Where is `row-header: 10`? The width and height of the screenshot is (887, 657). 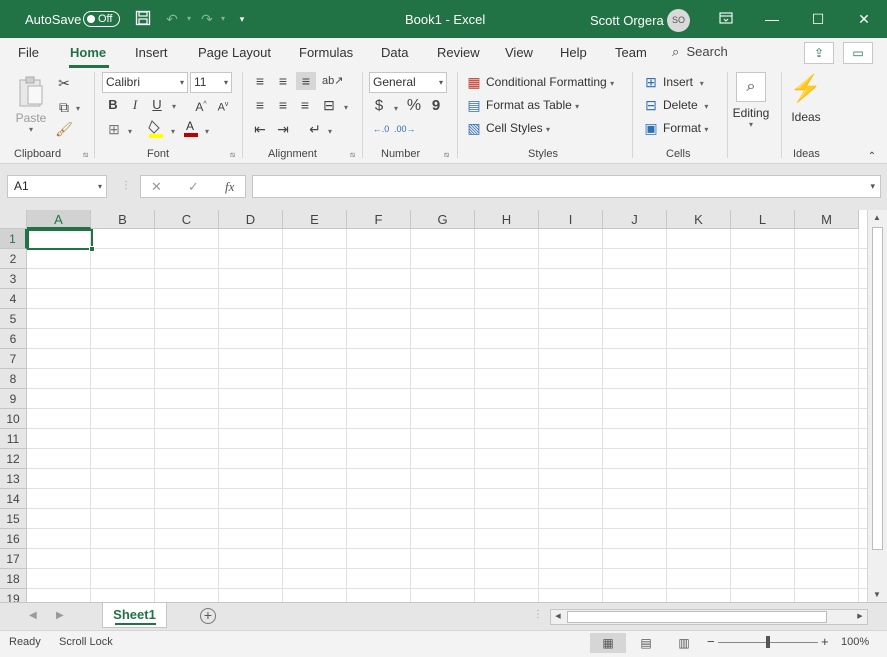
row-header: 10 is located at coordinates (13, 419).